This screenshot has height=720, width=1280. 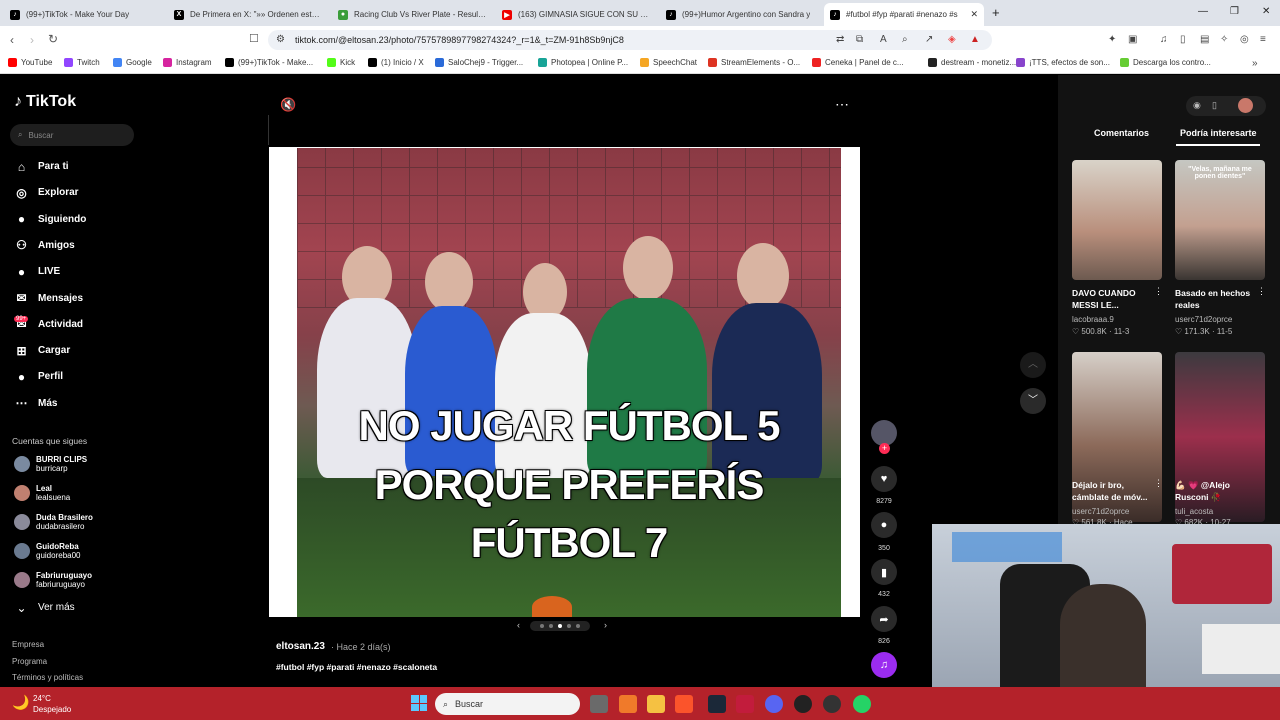 I want to click on search-input: ⌕ Buscar, so click(x=72, y=135).